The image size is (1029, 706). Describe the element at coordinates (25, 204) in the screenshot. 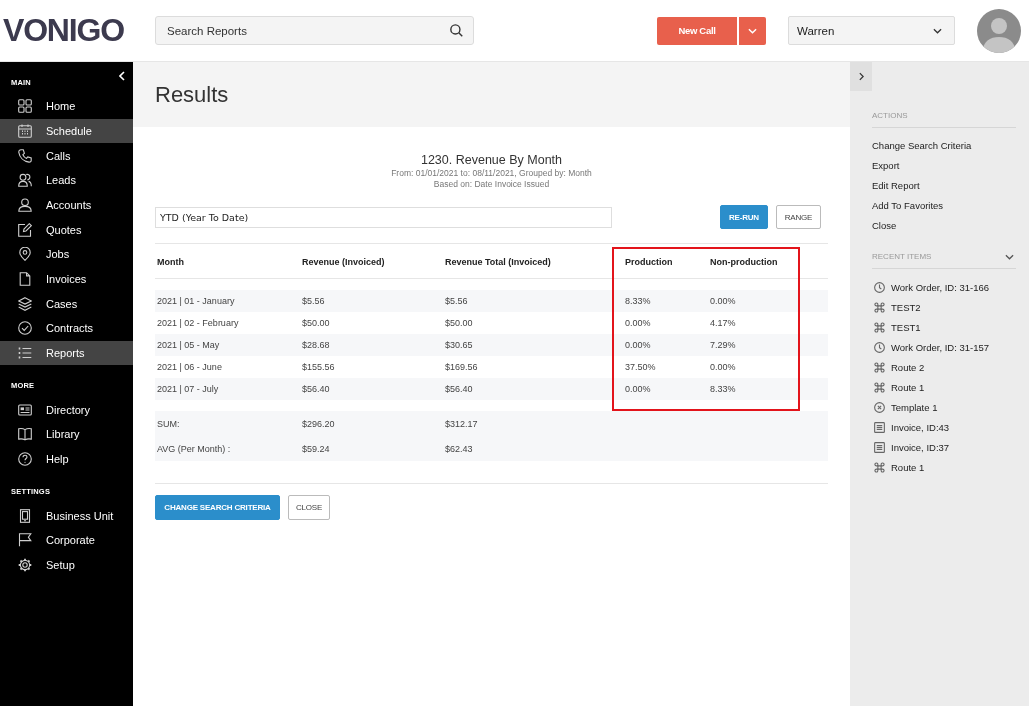

I see `person-icon` at that location.